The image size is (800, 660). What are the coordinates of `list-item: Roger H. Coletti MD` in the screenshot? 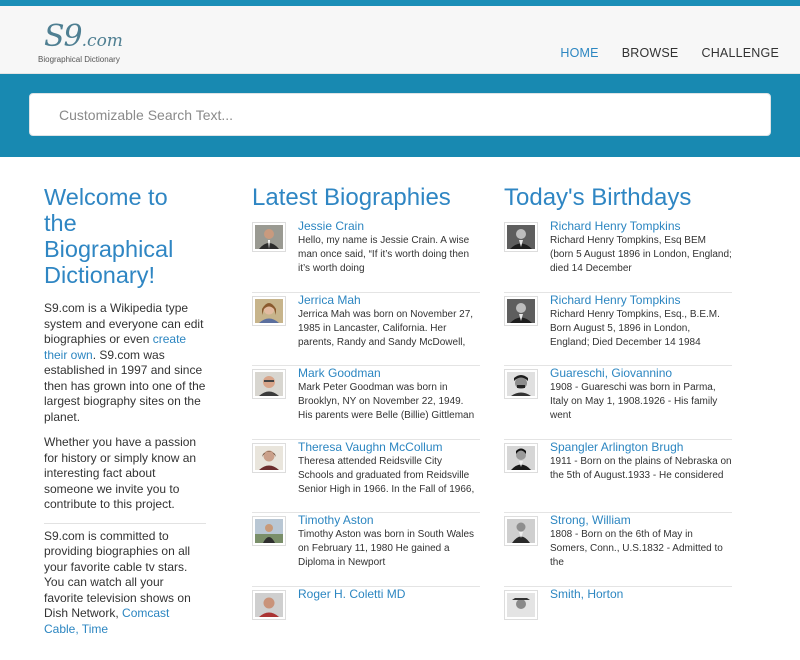 It's located at (366, 623).